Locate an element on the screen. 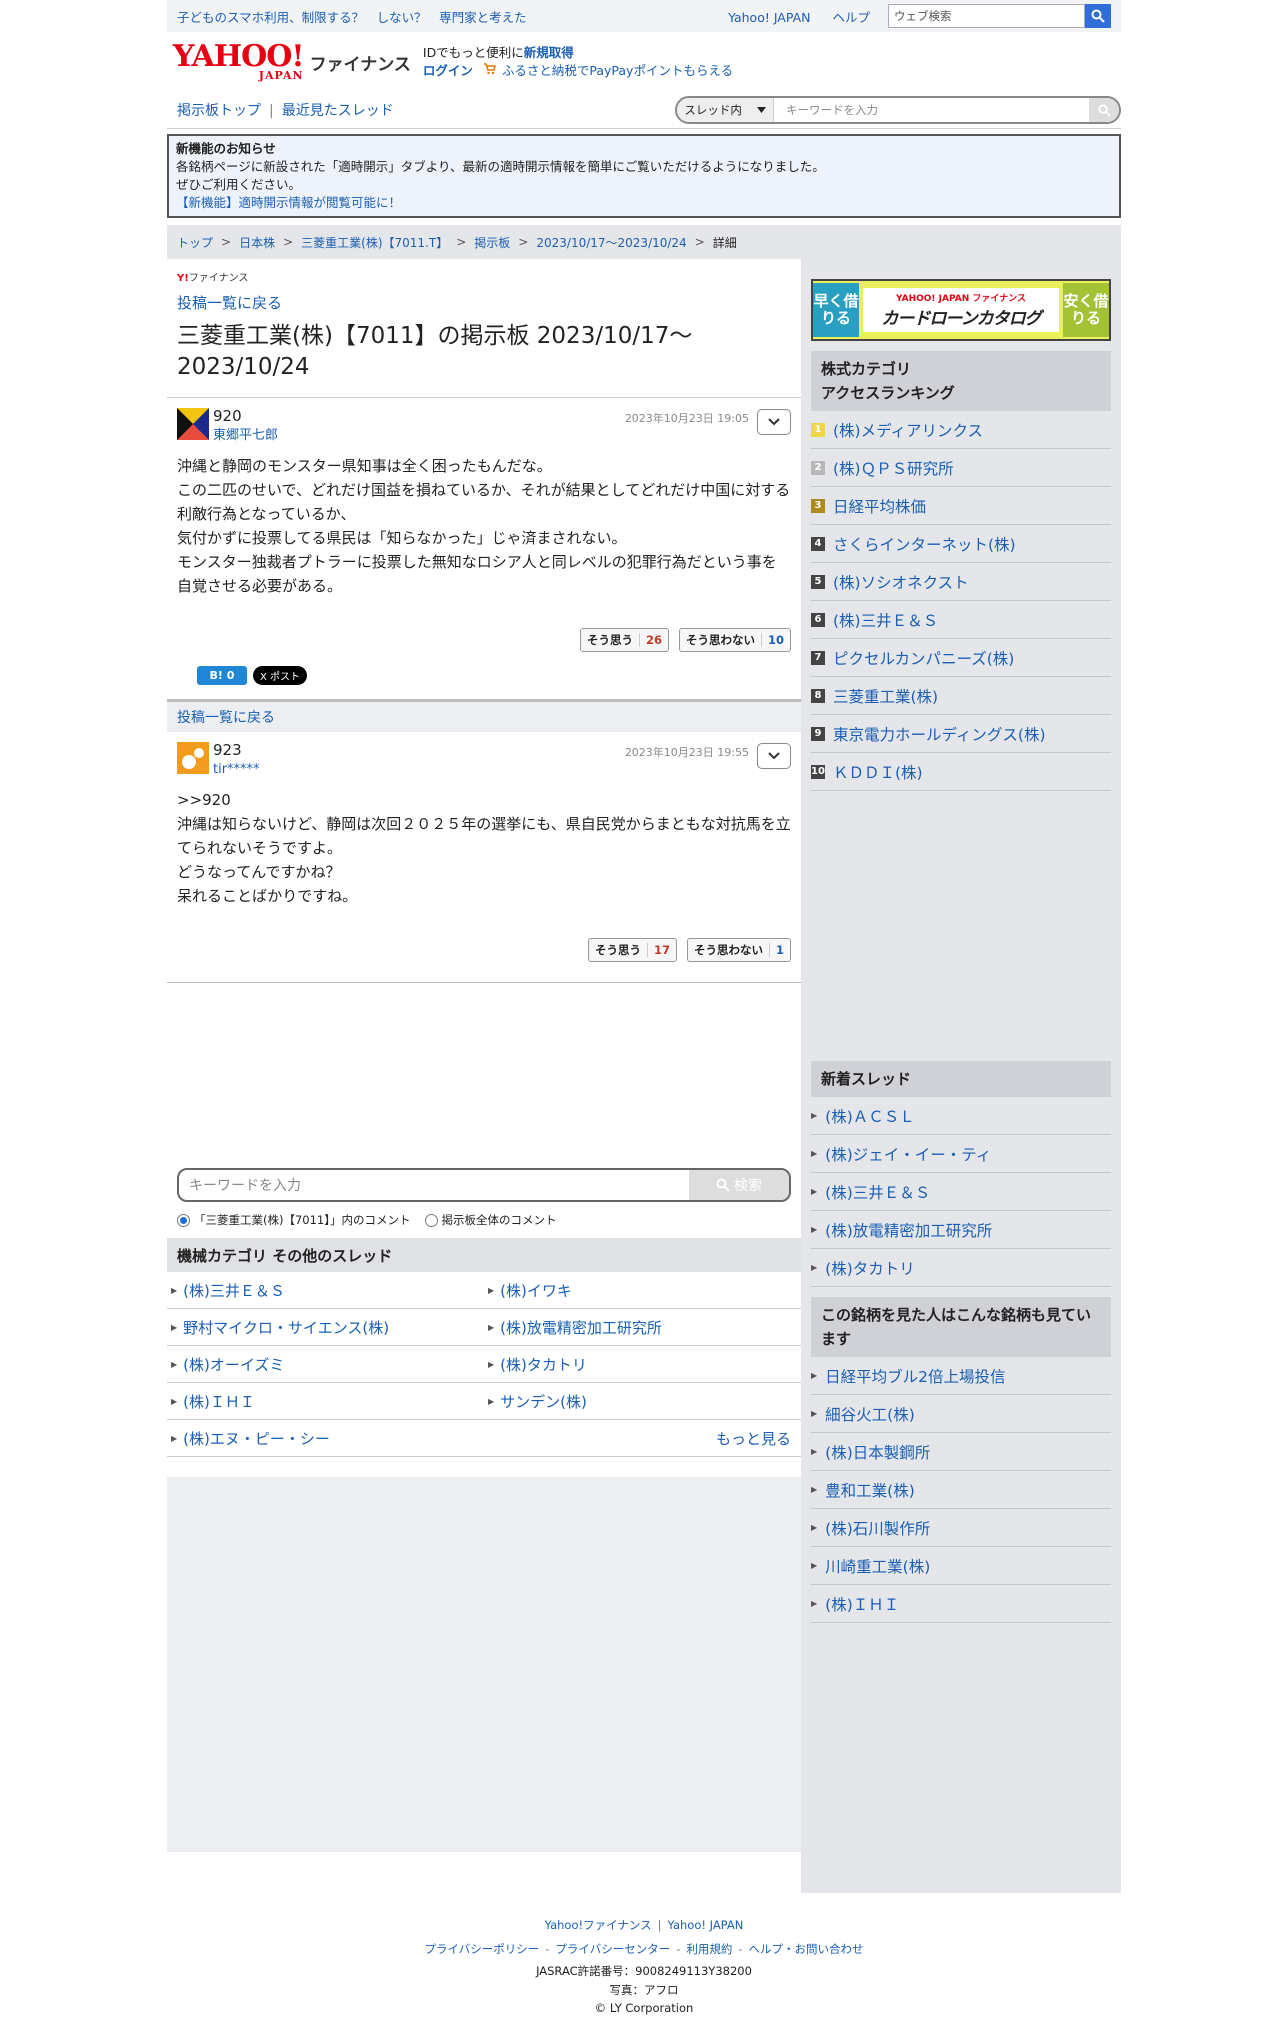 The height and width of the screenshot is (2017, 1284). promo-link: 子どものスマホ利用、制限する？ しない？ 専門家と考えた is located at coordinates (447, 16).